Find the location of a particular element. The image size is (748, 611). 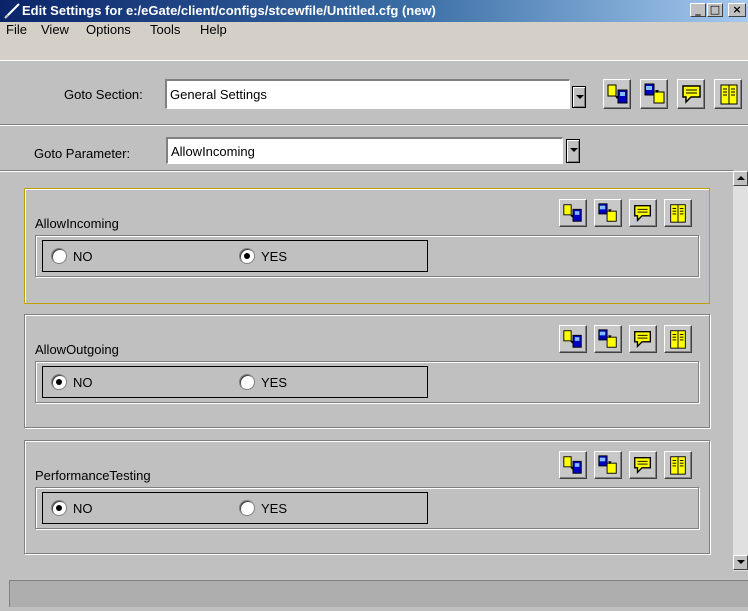

help-book-button is located at coordinates (728, 94).